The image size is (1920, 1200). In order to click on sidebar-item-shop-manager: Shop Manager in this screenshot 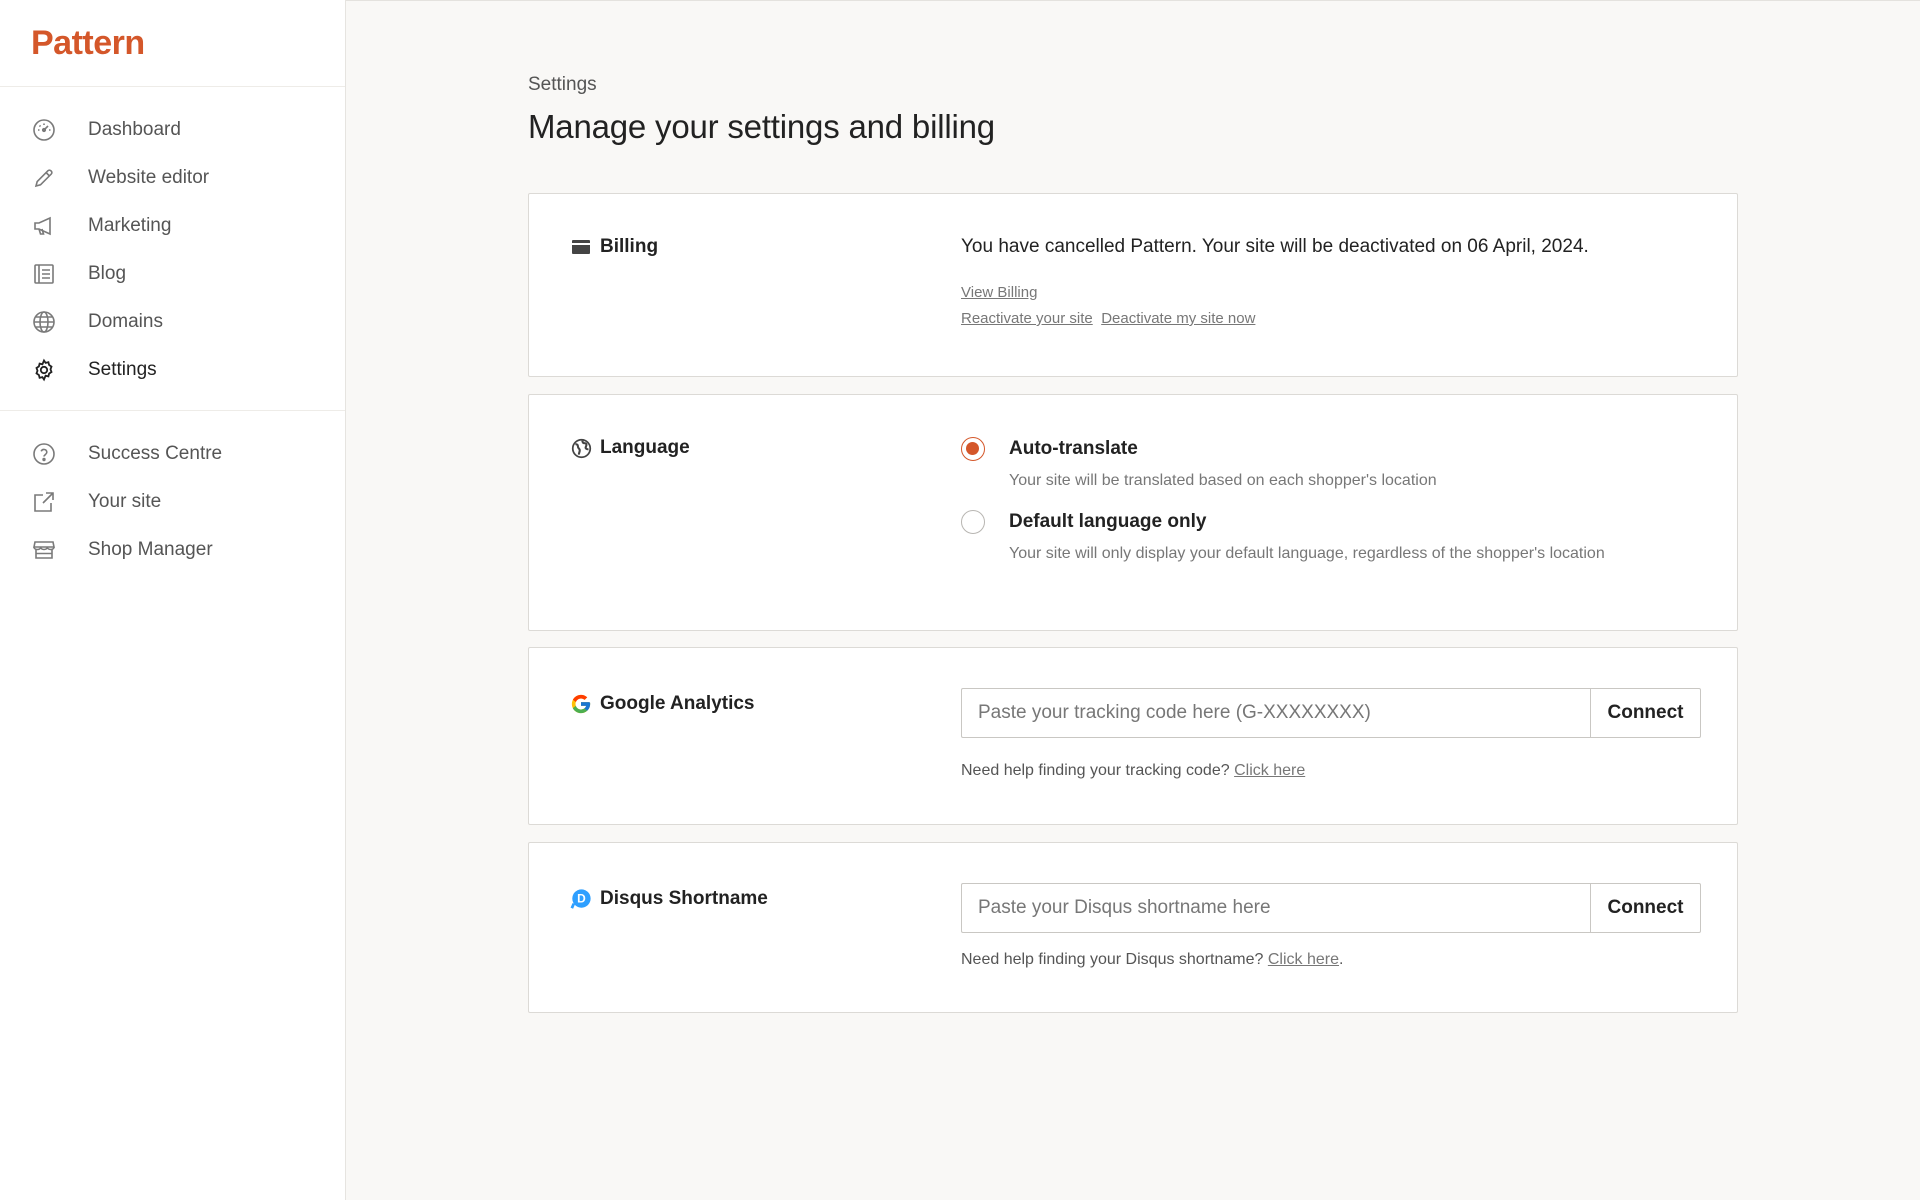, I will do `click(172, 550)`.